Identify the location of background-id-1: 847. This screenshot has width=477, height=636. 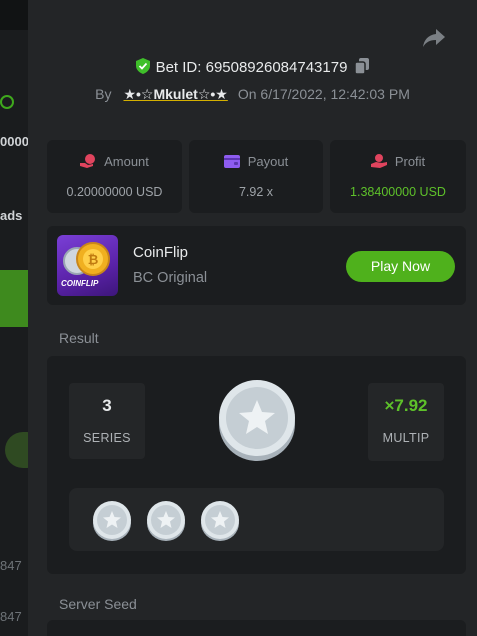
(11, 565).